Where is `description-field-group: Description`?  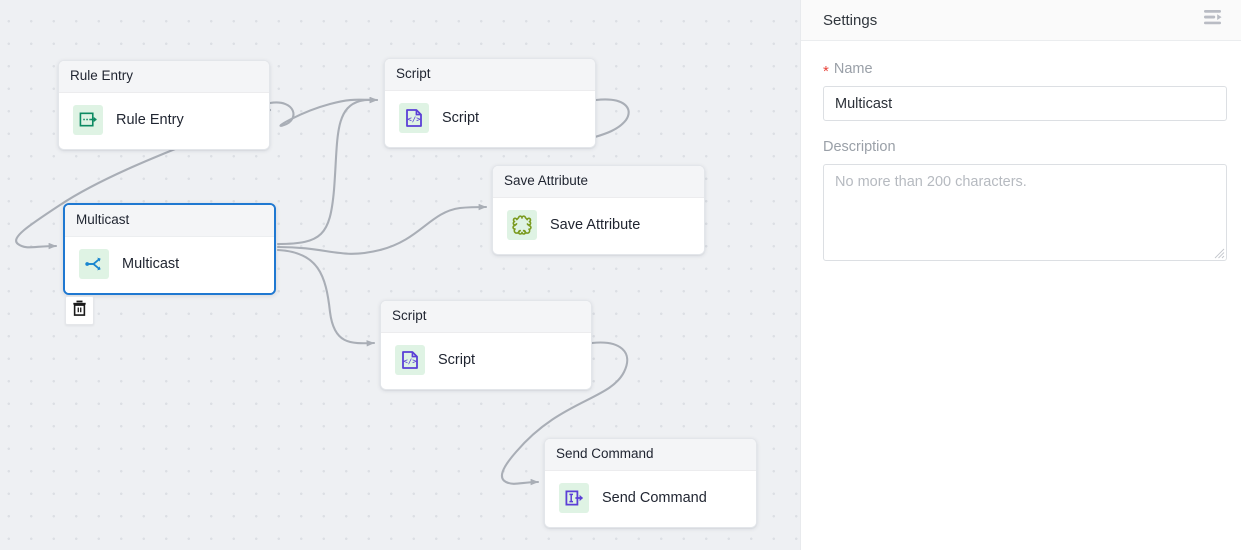 description-field-group: Description is located at coordinates (1025, 200).